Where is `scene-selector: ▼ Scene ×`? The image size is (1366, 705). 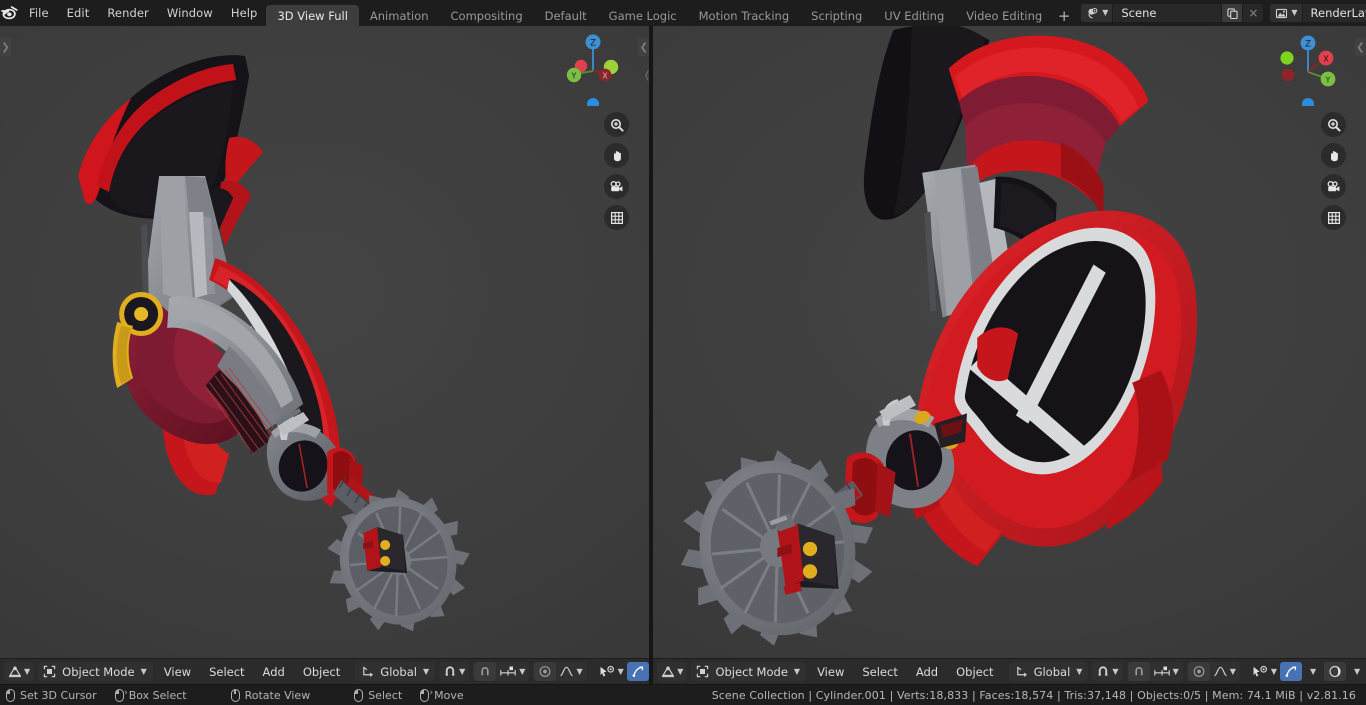
scene-selector: ▼ Scene × is located at coordinates (1172, 13).